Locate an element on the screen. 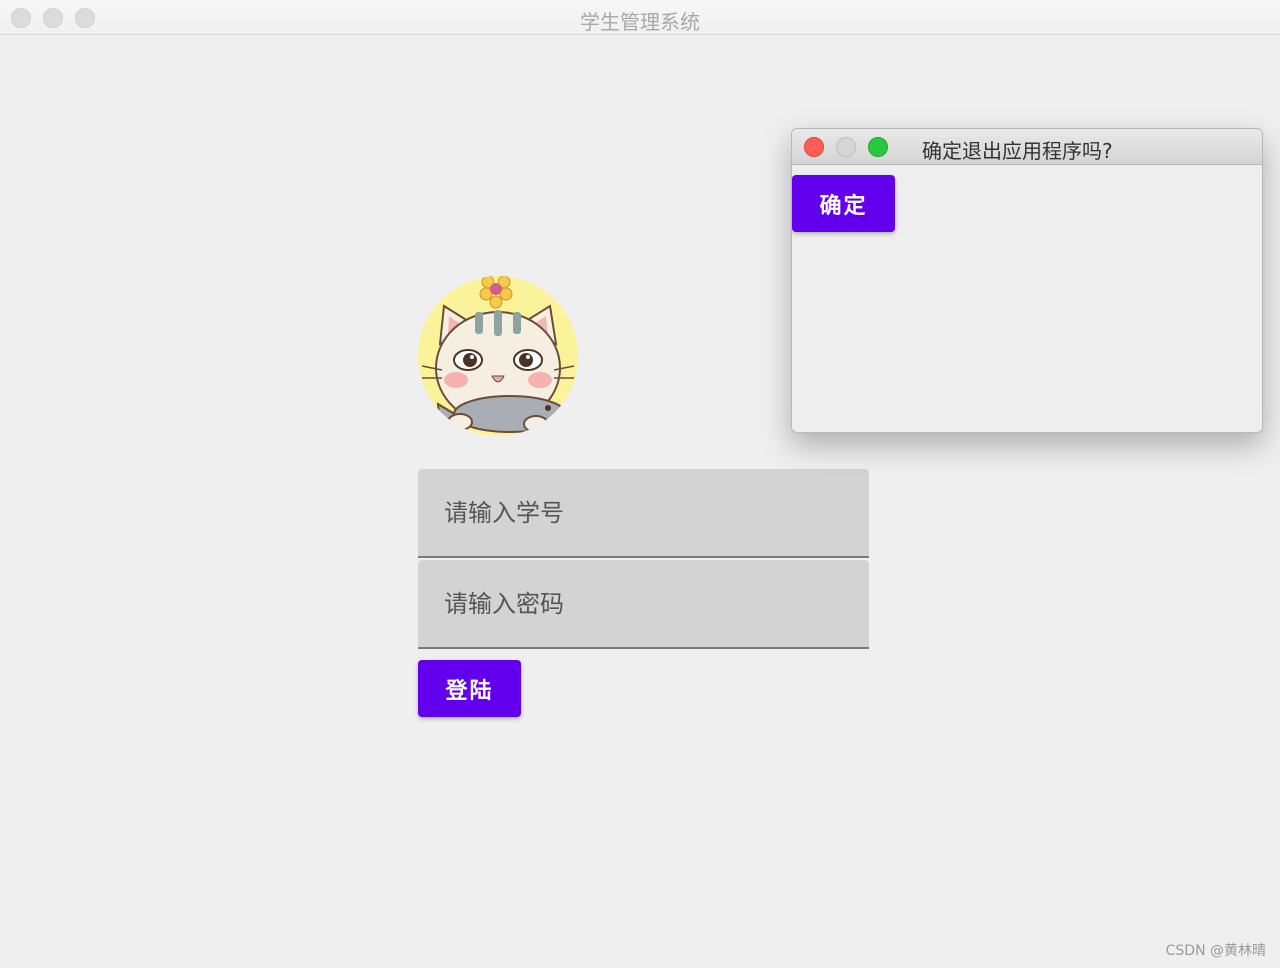 The image size is (1280, 968). student-id-field-container is located at coordinates (643, 513).